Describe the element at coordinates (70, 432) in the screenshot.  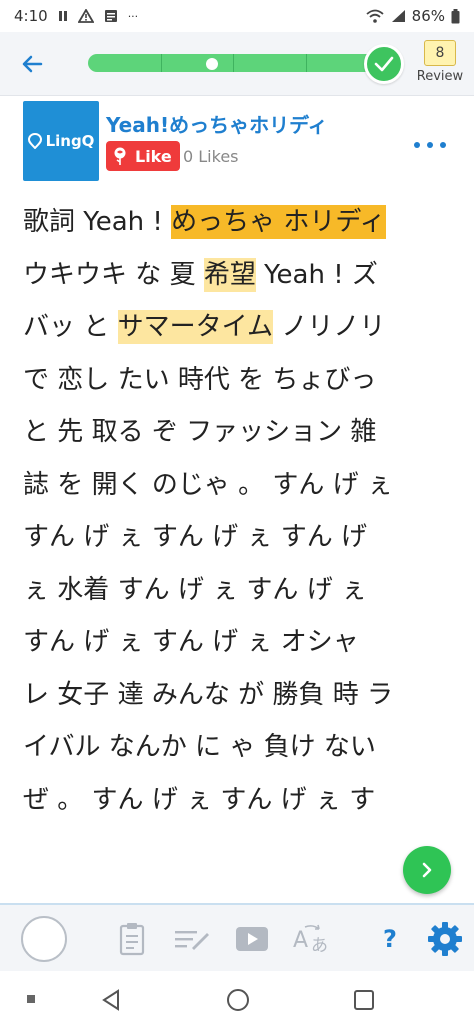
I see `word: 先` at that location.